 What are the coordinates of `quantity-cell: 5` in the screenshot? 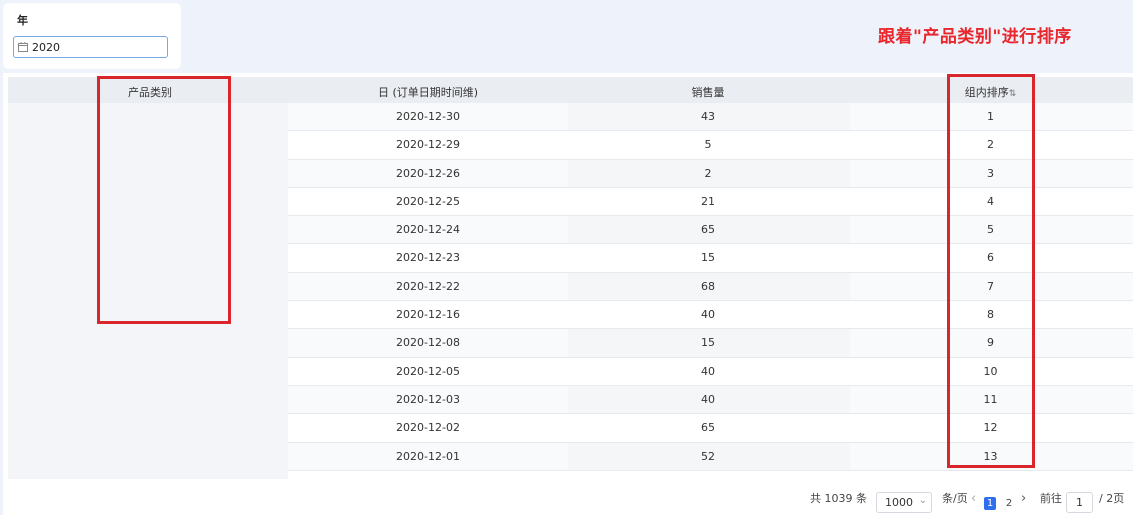 It's located at (708, 145).